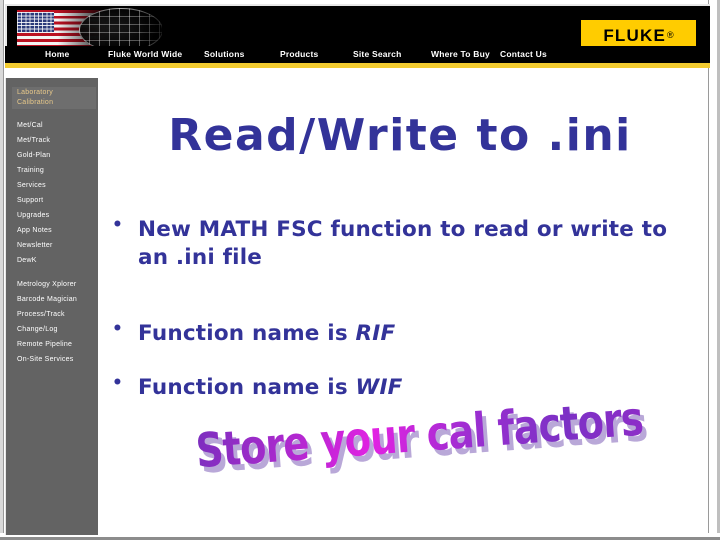 This screenshot has width=720, height=540. Describe the element at coordinates (35, 102) in the screenshot. I see `sidebar-heading-line2: Calibration` at that location.